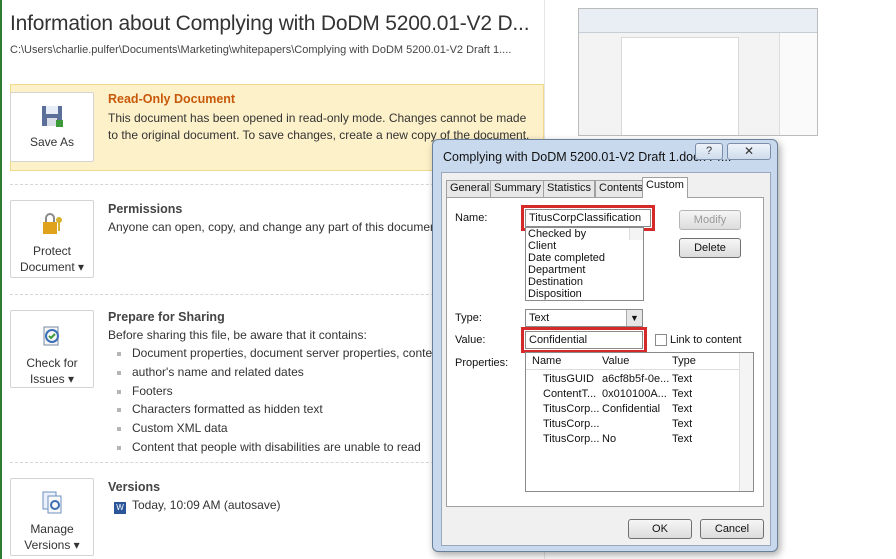 The image size is (896, 559). Describe the element at coordinates (631, 409) in the screenshot. I see `row-value: Confidential` at that location.